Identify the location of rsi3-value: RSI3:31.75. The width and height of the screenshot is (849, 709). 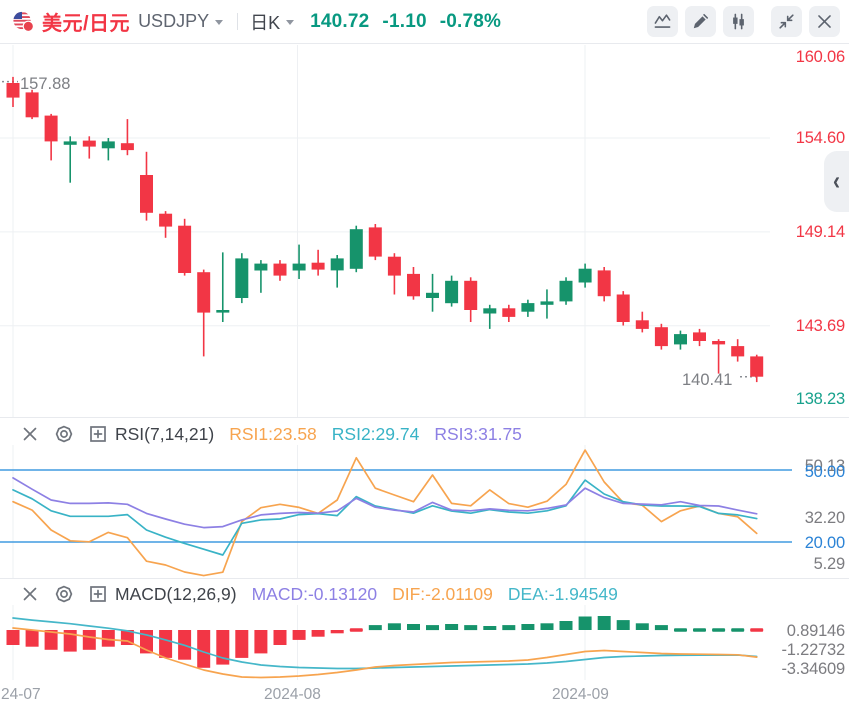
(478, 433).